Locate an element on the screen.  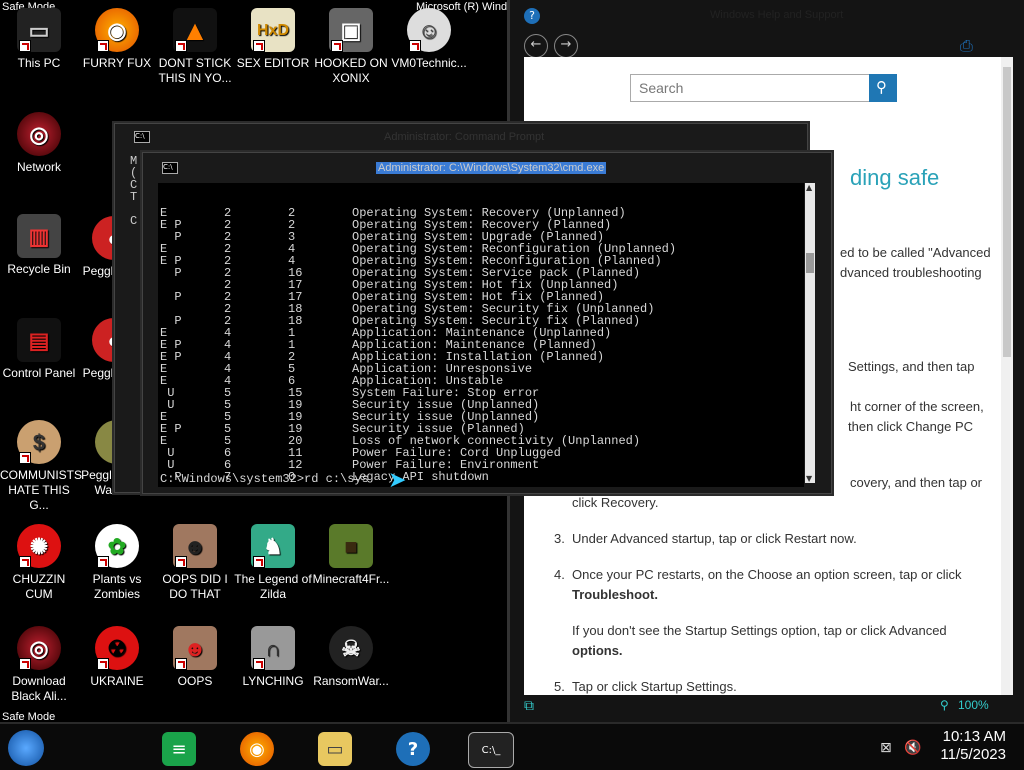
icon-label: Control Panel is located at coordinates (39, 373).